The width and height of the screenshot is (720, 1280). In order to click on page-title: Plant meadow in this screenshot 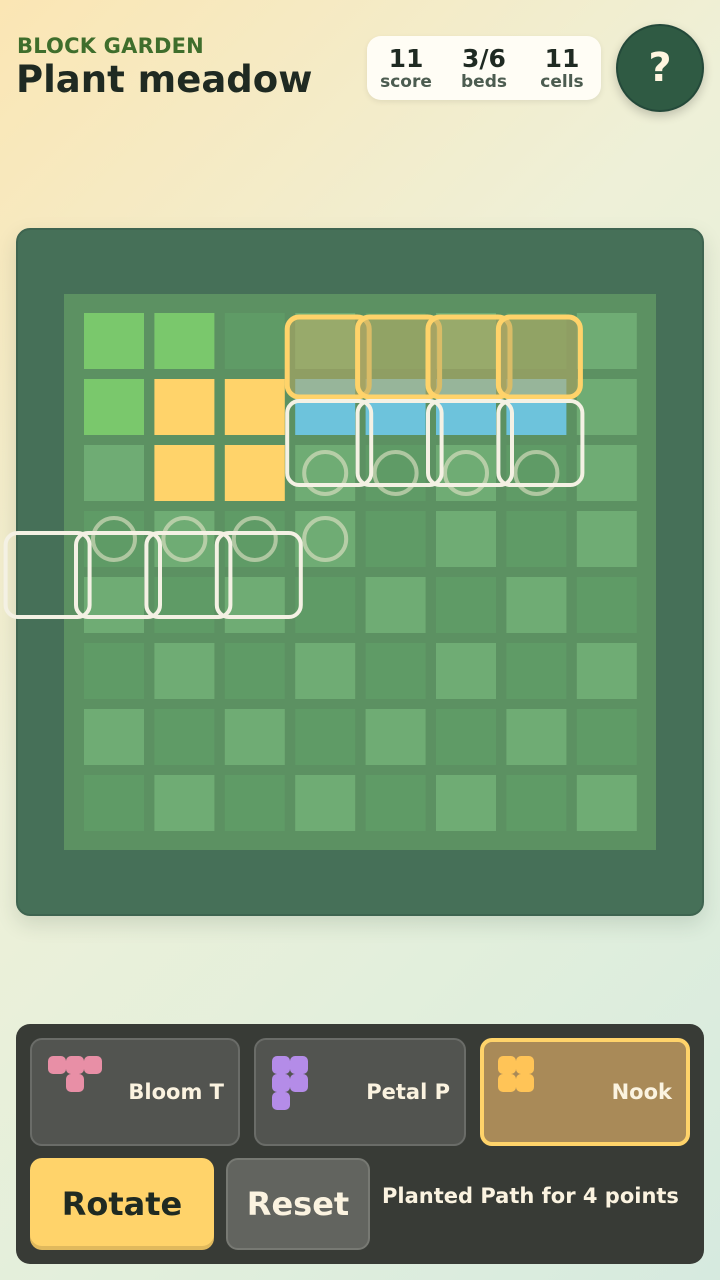, I will do `click(164, 79)`.